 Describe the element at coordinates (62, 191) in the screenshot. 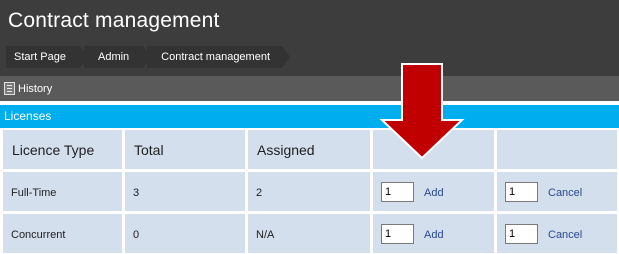

I see `table-row-full-time-type: Full-Time` at that location.